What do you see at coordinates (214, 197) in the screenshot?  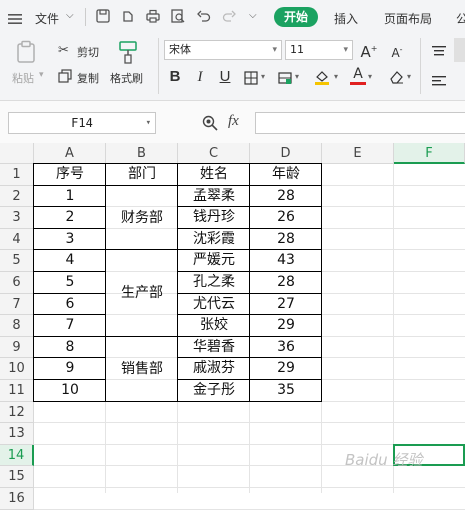 I see `cell-name: 孟翠柔` at bounding box center [214, 197].